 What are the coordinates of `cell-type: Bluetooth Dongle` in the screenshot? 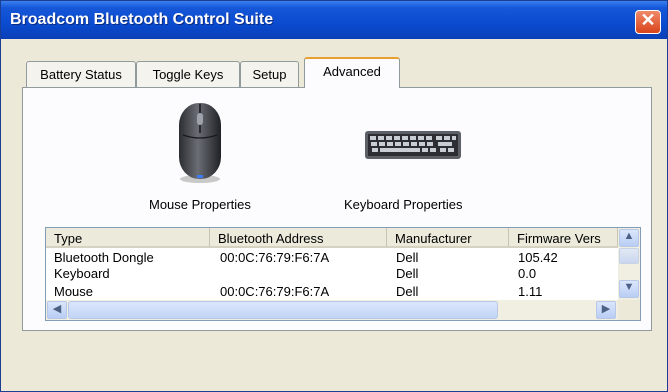 It's located at (104, 257).